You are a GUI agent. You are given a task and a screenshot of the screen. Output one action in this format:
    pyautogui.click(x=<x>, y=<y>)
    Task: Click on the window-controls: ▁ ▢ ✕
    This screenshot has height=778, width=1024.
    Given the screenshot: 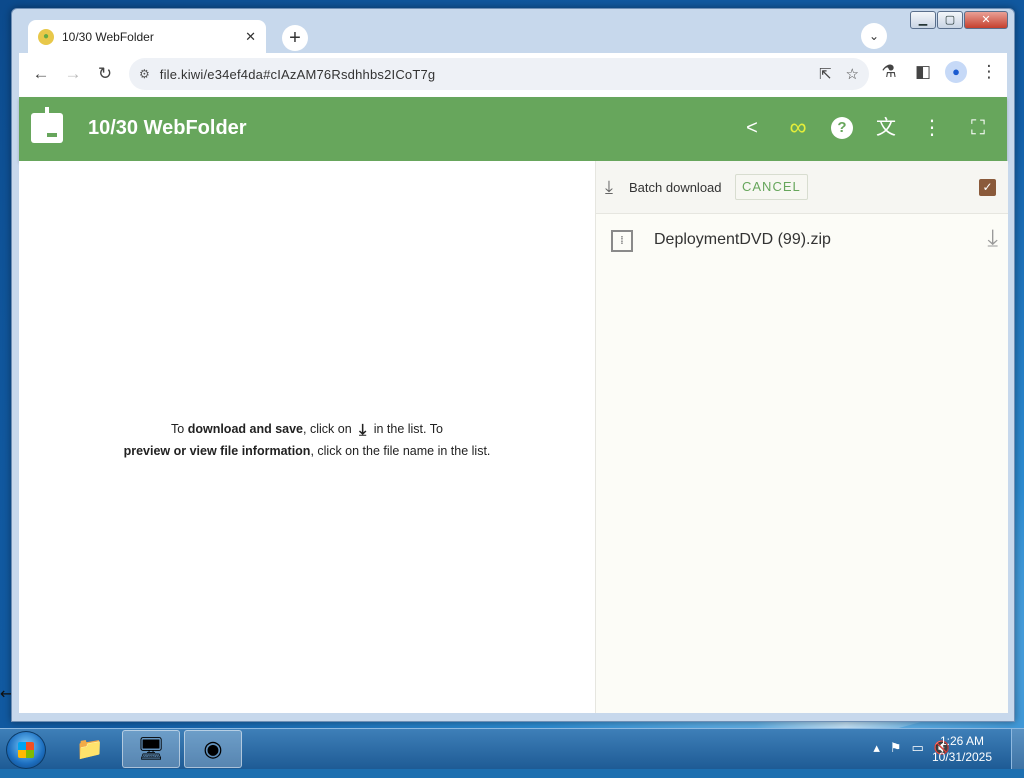 What is the action you would take?
    pyautogui.click(x=959, y=20)
    